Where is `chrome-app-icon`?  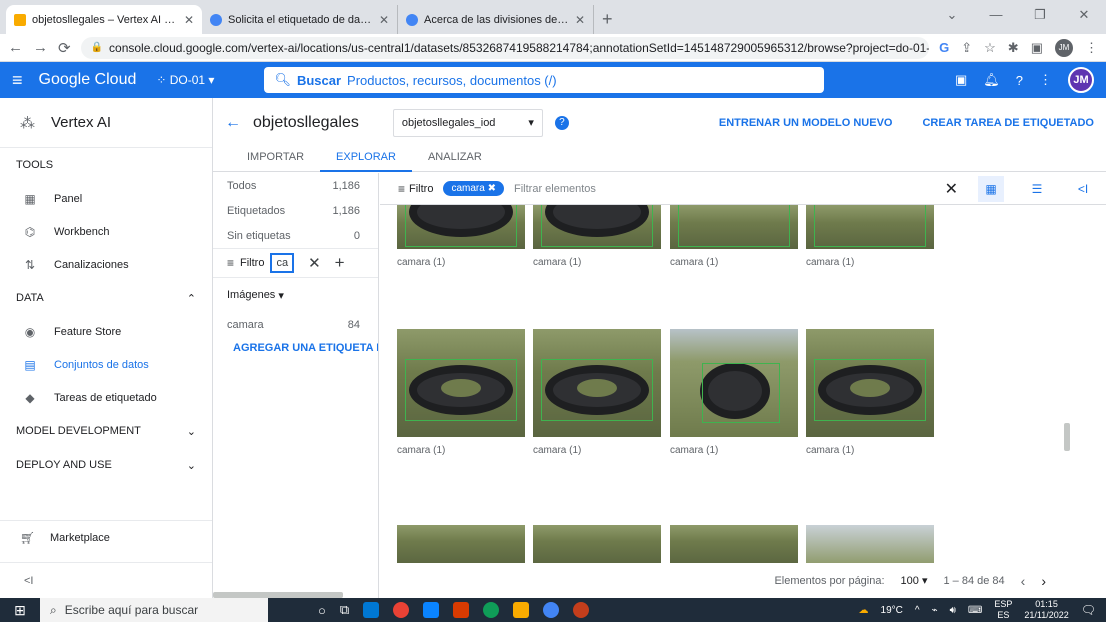 chrome-app-icon is located at coordinates (401, 610).